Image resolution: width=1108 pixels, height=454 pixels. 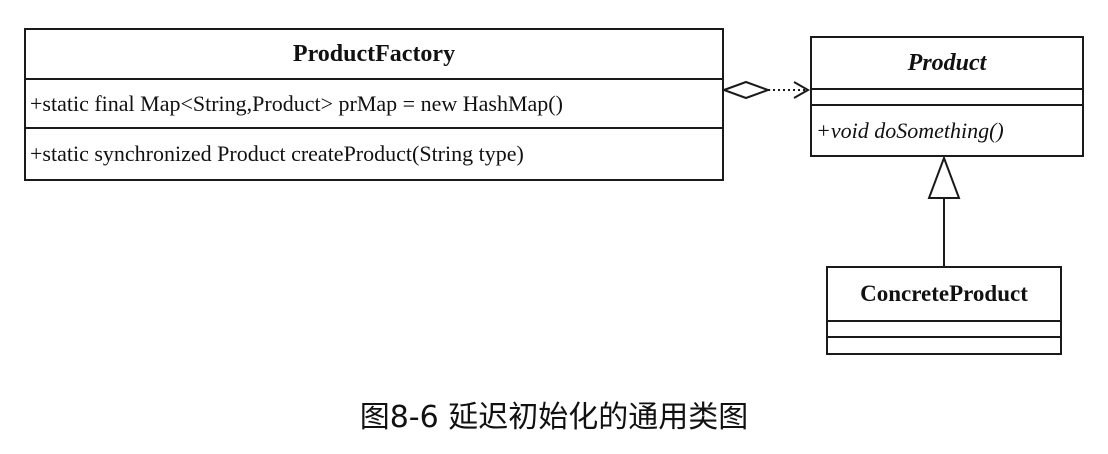 What do you see at coordinates (554, 417) in the screenshot?
I see `figure-caption: 图8-6 延迟初始化的通用类图` at bounding box center [554, 417].